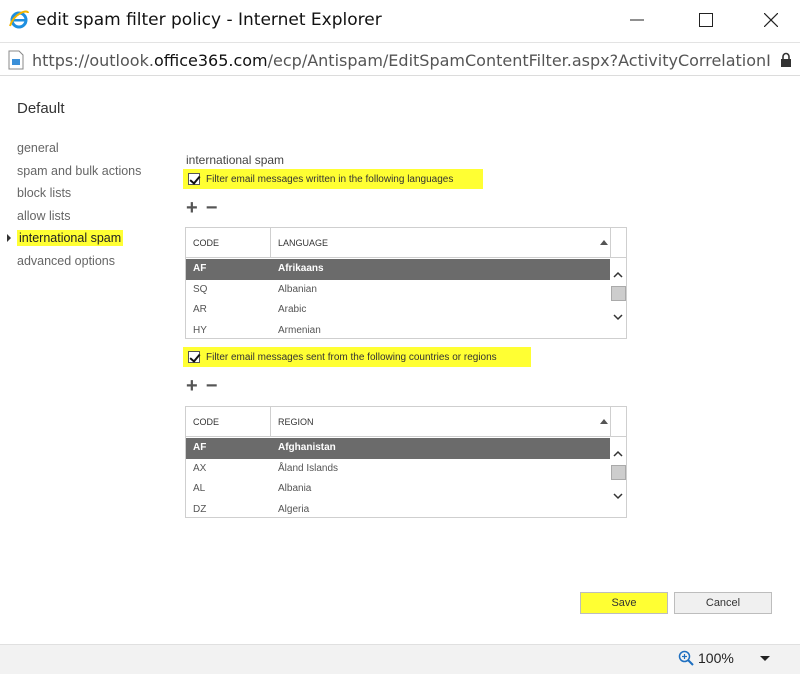 The width and height of the screenshot is (800, 674). I want to click on column-header-region: REGION, so click(296, 422).